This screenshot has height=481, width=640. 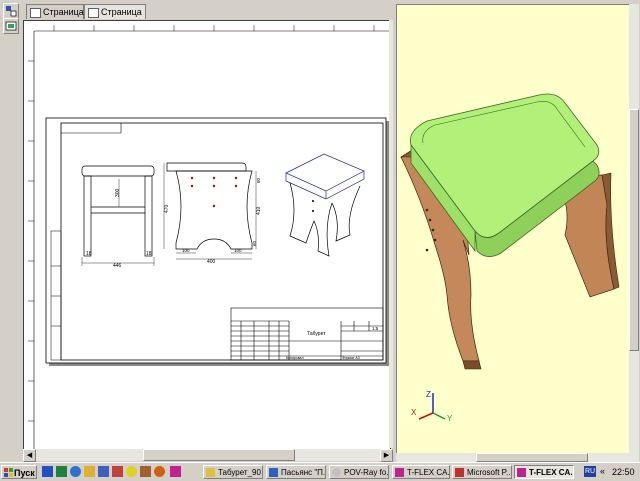 I want to click on dim-side-w1: 100, so click(x=186, y=250).